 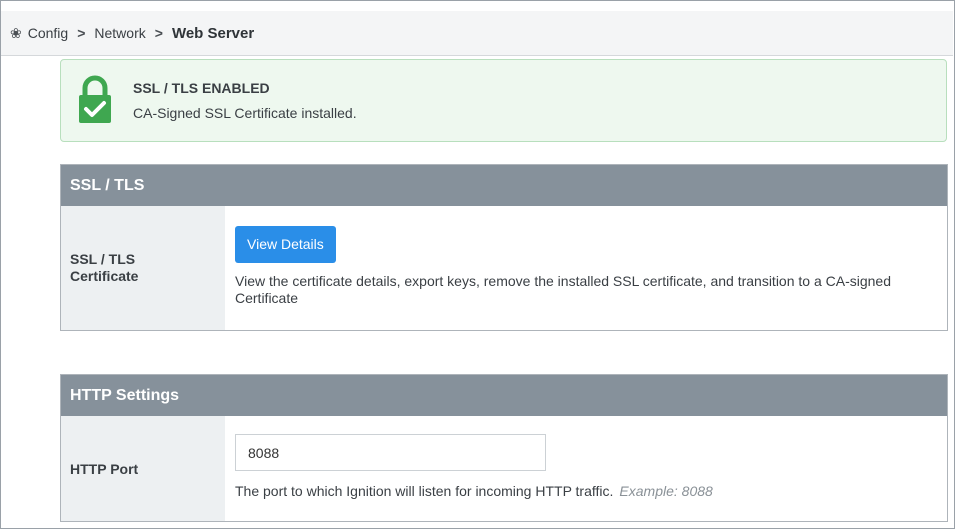 I want to click on panel-header: HTTP Settings, so click(x=504, y=395).